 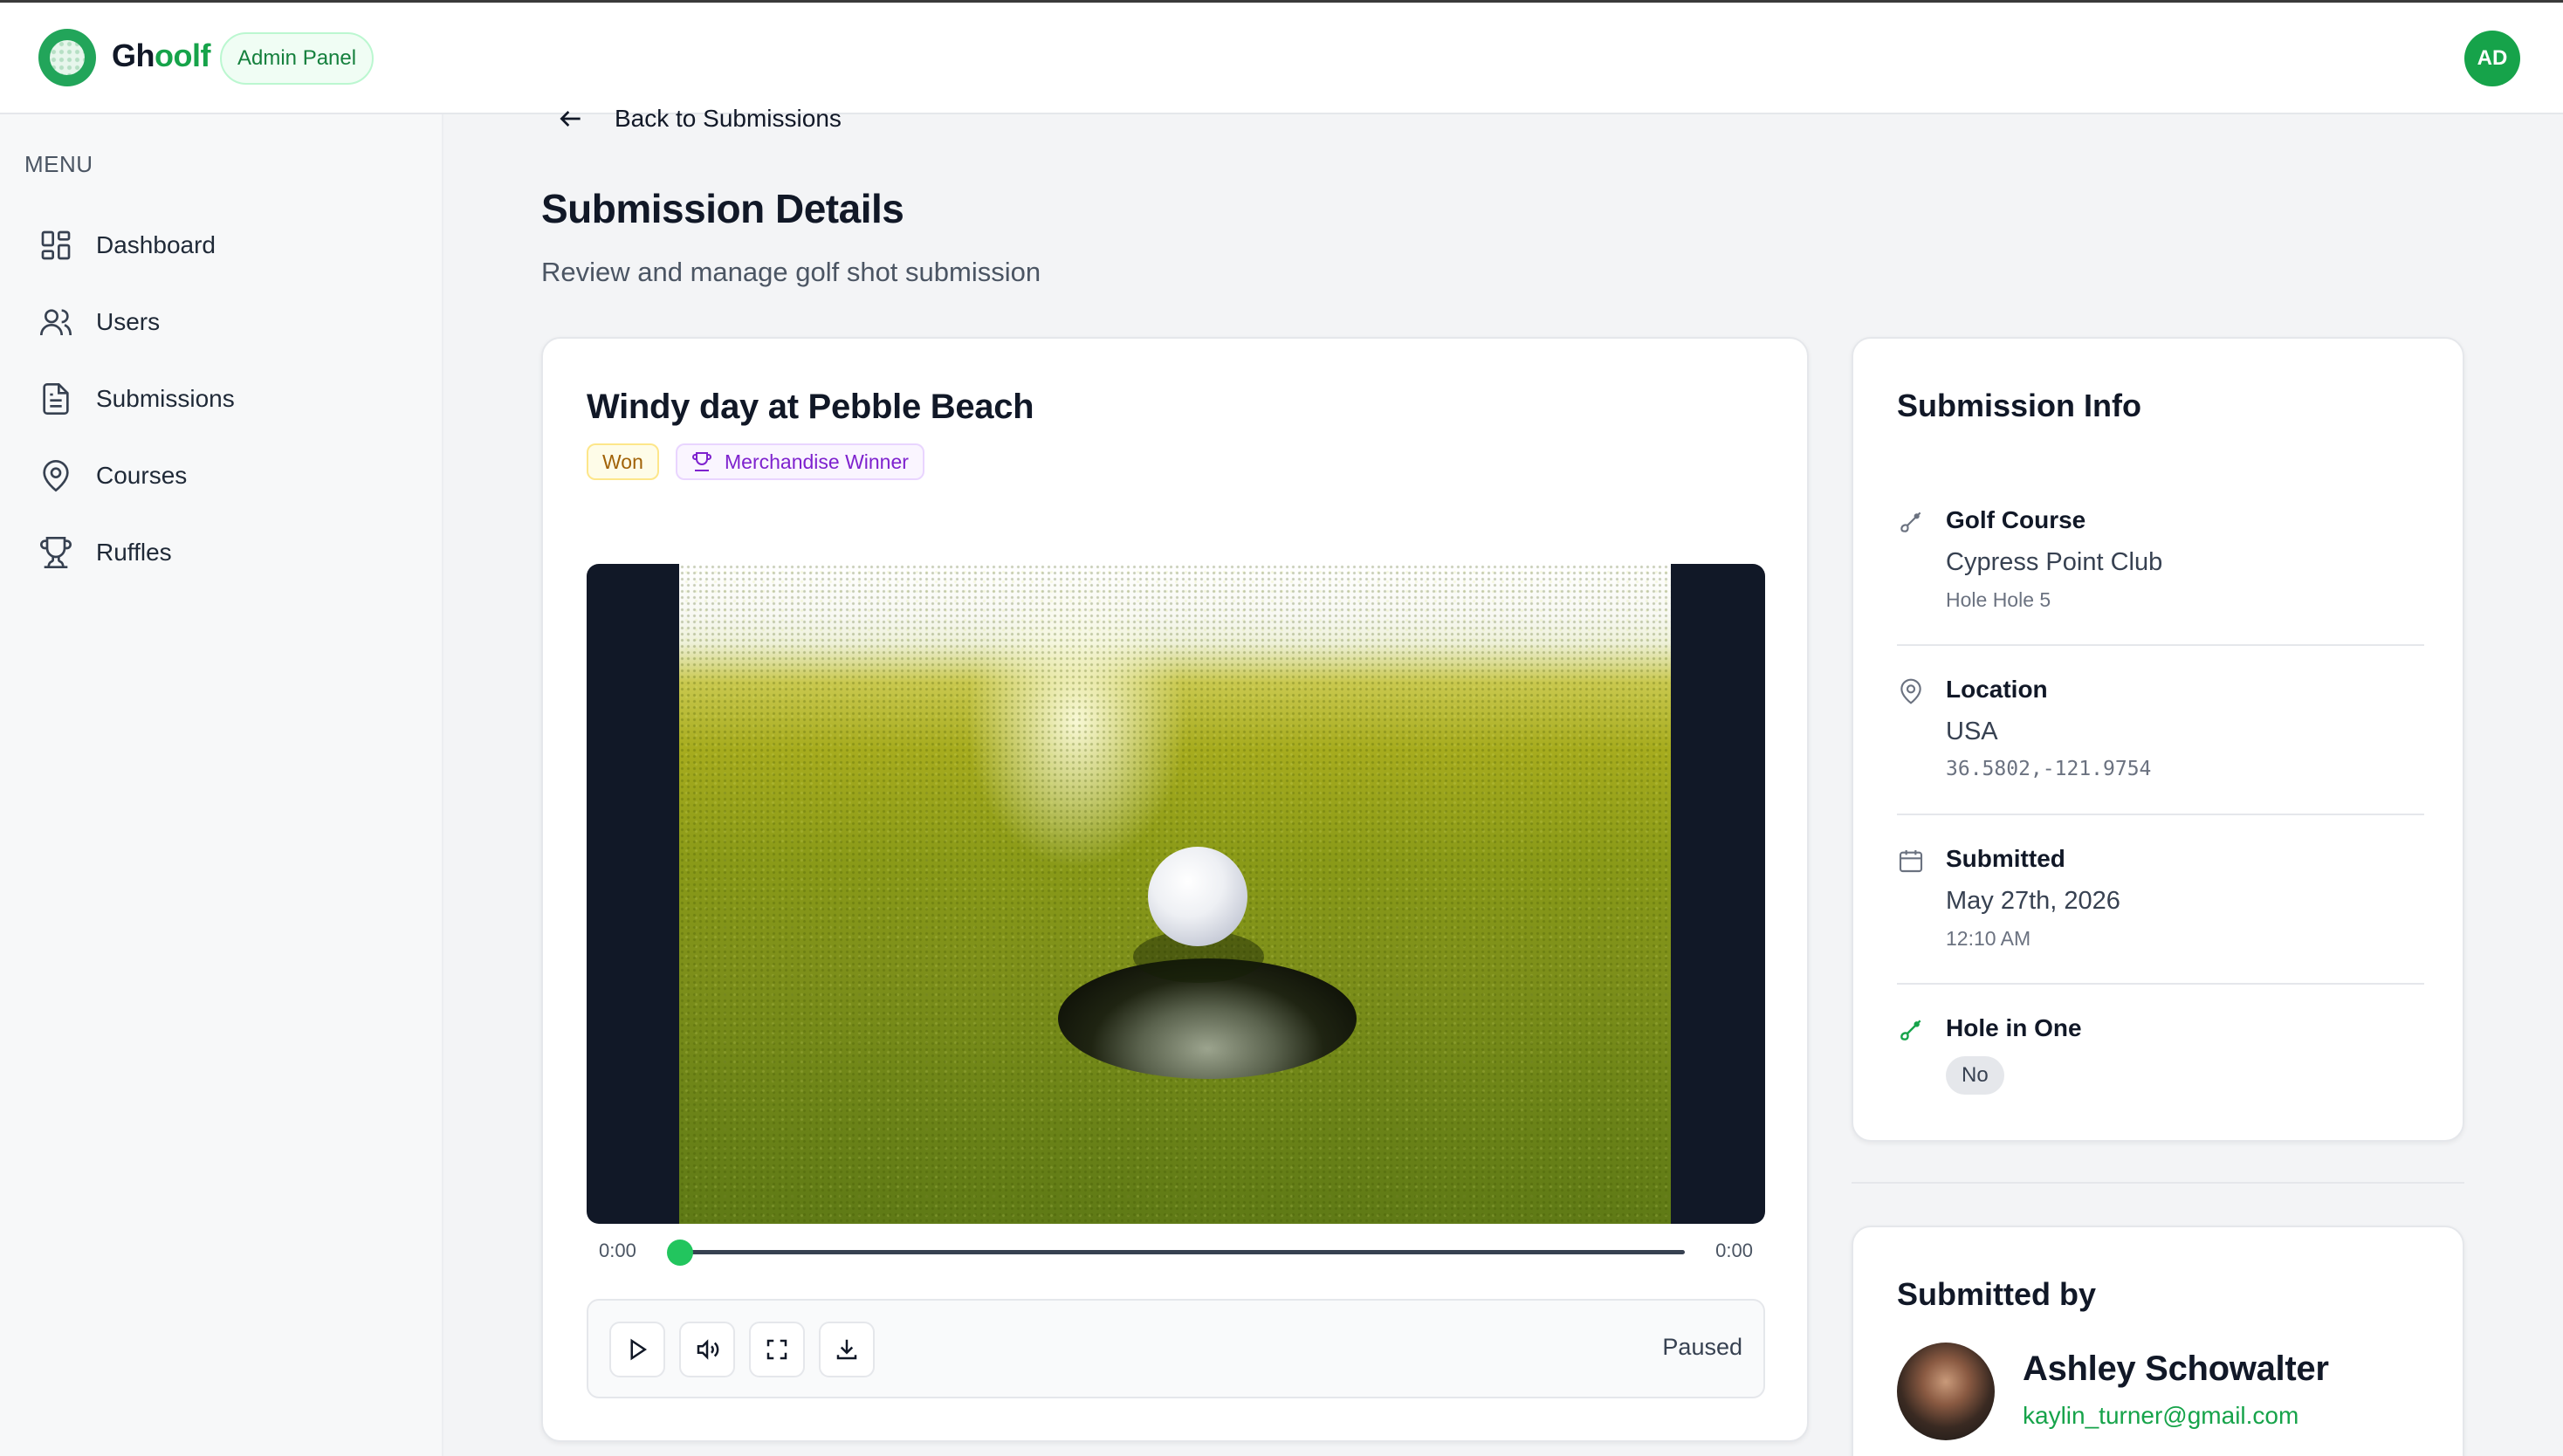 I want to click on submitted-date: May 27th, 2026, so click(x=2033, y=901).